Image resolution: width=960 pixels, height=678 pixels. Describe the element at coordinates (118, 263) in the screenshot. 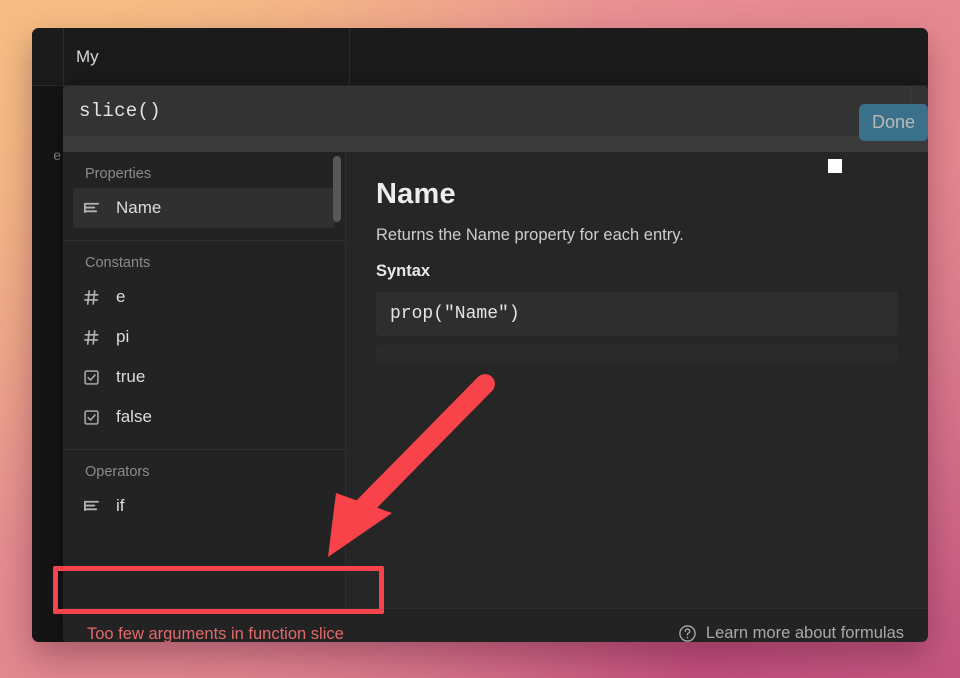

I see `group-label-constants: Constants` at that location.